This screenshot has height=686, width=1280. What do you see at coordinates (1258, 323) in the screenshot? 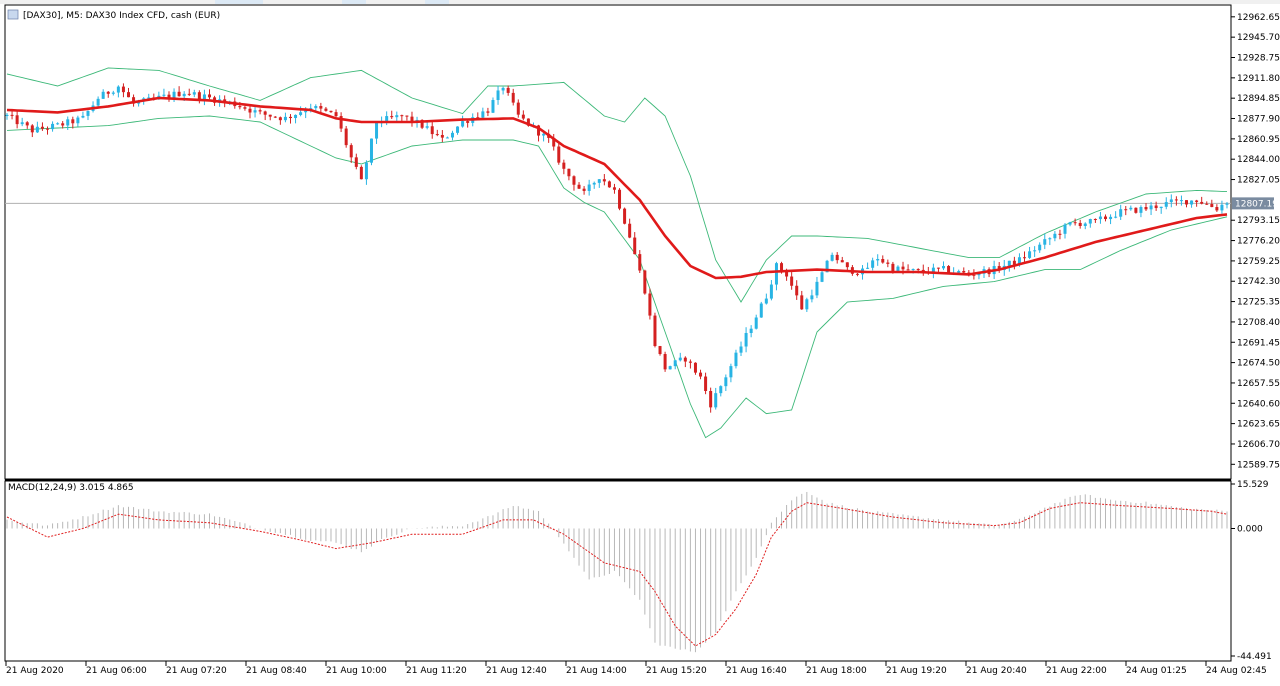
I see `price-tick-label: 12708.40` at bounding box center [1258, 323].